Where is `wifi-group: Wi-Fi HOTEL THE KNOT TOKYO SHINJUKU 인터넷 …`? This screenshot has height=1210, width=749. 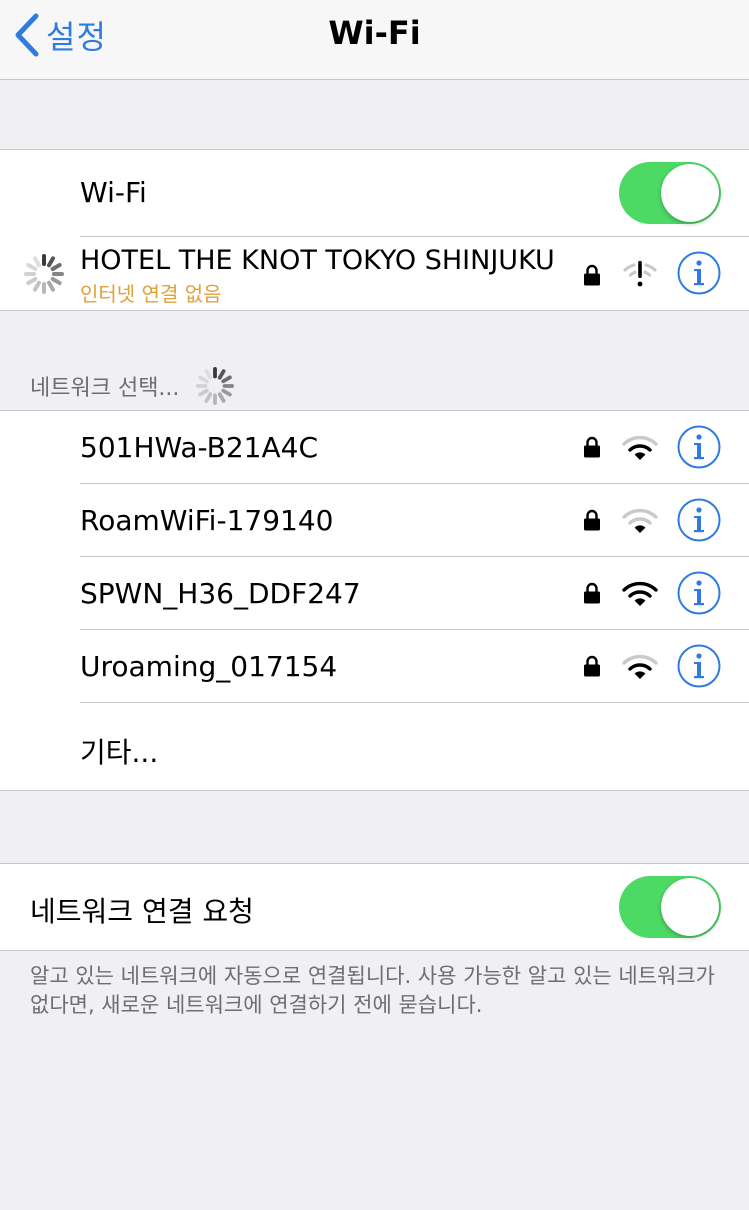
wifi-group: Wi-Fi HOTEL THE KNOT TOKYO SHINJUKU 인터넷 … is located at coordinates (374, 230).